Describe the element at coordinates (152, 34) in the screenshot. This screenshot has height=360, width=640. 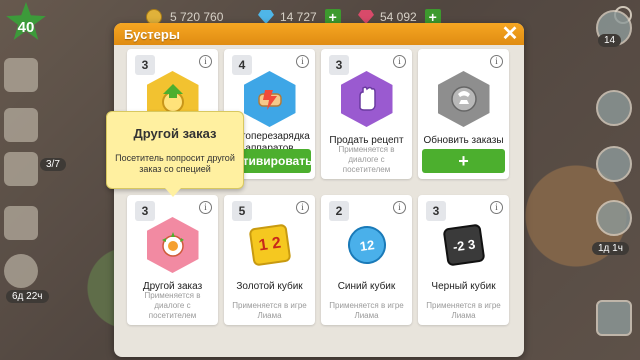
I see `panel-title: Бустеры` at that location.